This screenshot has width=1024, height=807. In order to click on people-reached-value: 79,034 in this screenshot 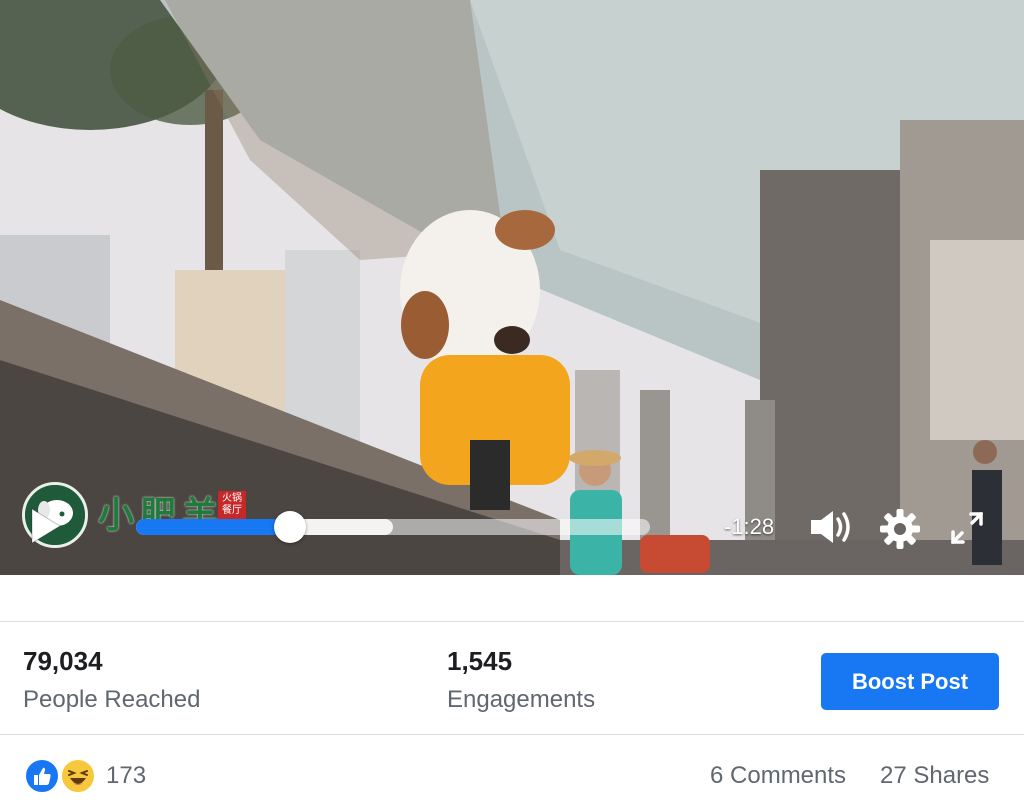, I will do `click(63, 661)`.